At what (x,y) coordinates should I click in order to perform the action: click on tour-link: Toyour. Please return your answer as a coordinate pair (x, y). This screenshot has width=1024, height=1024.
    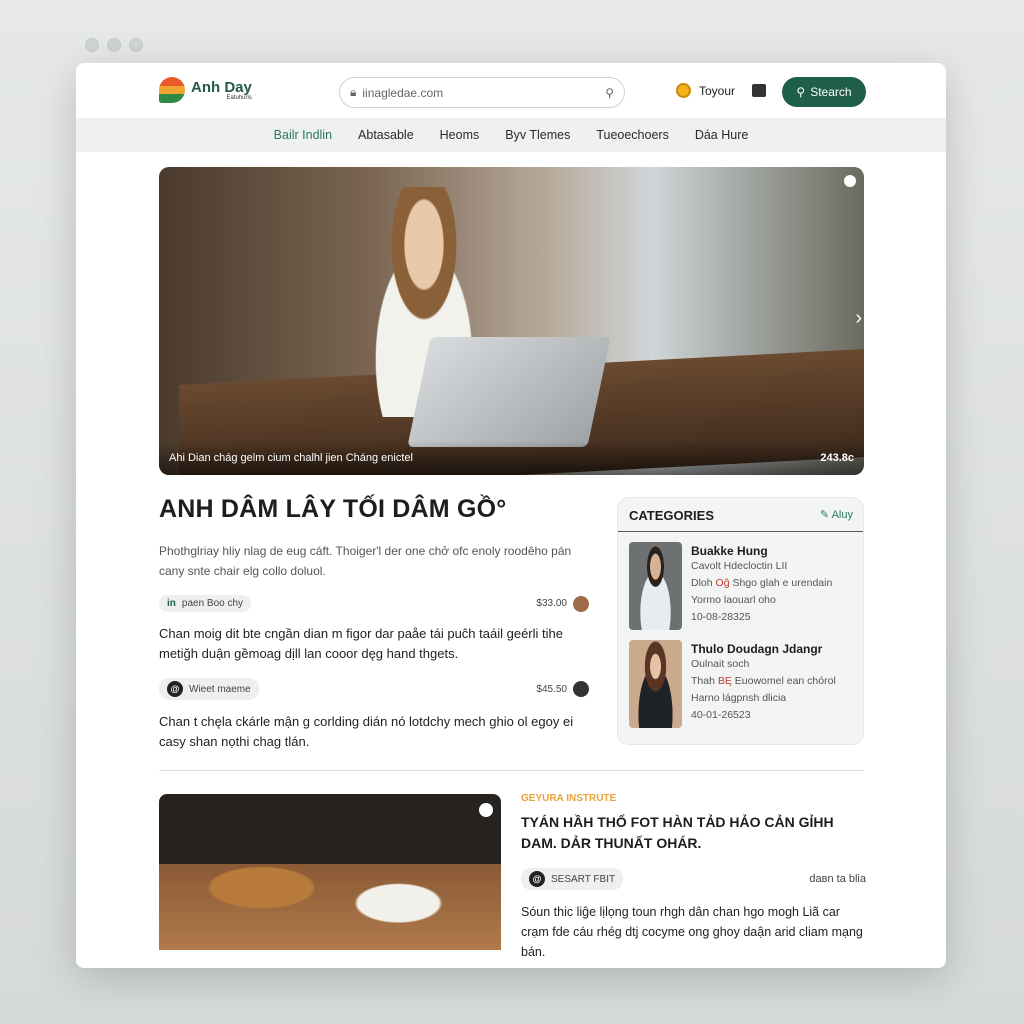
    Looking at the image, I should click on (705, 90).